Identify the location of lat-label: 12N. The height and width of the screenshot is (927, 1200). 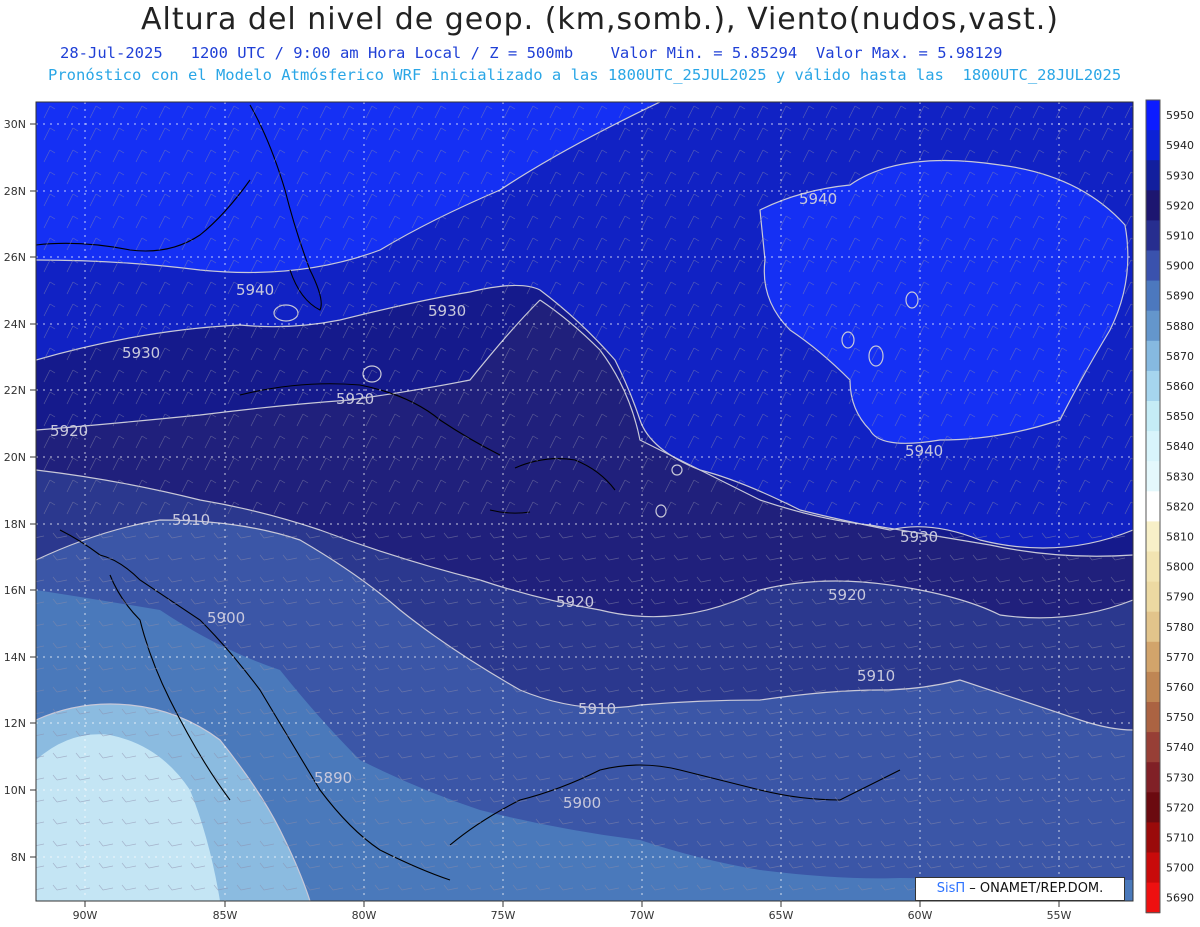
(15, 723).